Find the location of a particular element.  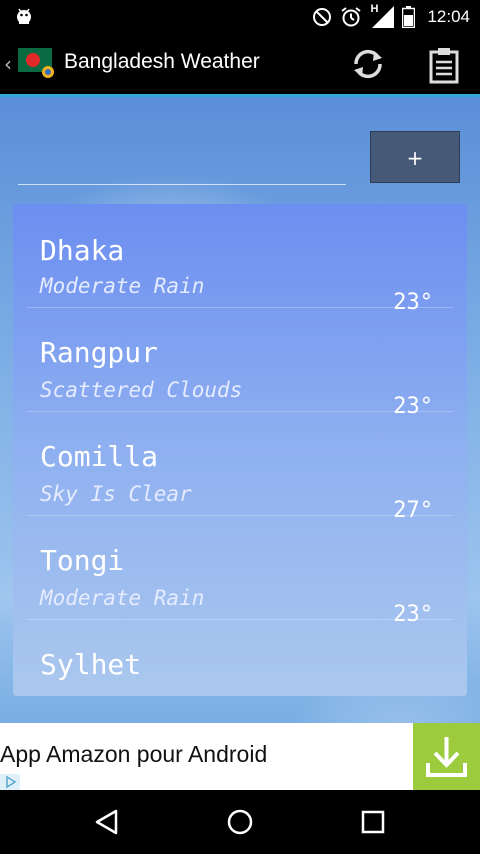

battery-icon is located at coordinates (409, 17).